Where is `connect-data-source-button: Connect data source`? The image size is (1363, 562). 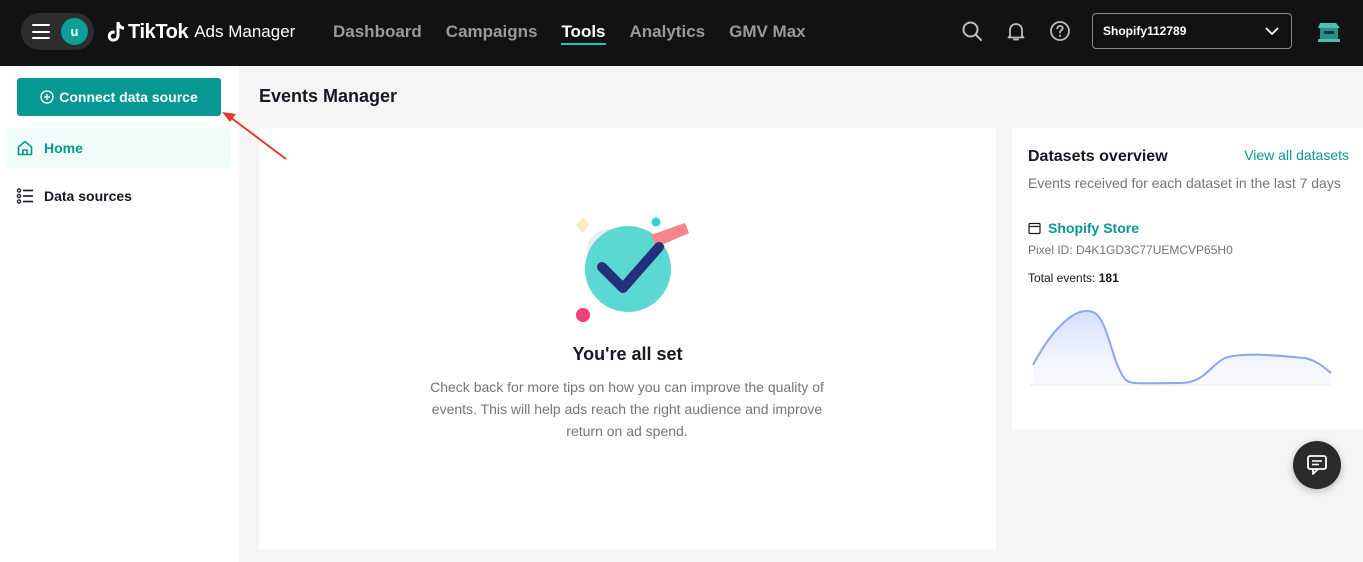 connect-data-source-button: Connect data source is located at coordinates (119, 97).